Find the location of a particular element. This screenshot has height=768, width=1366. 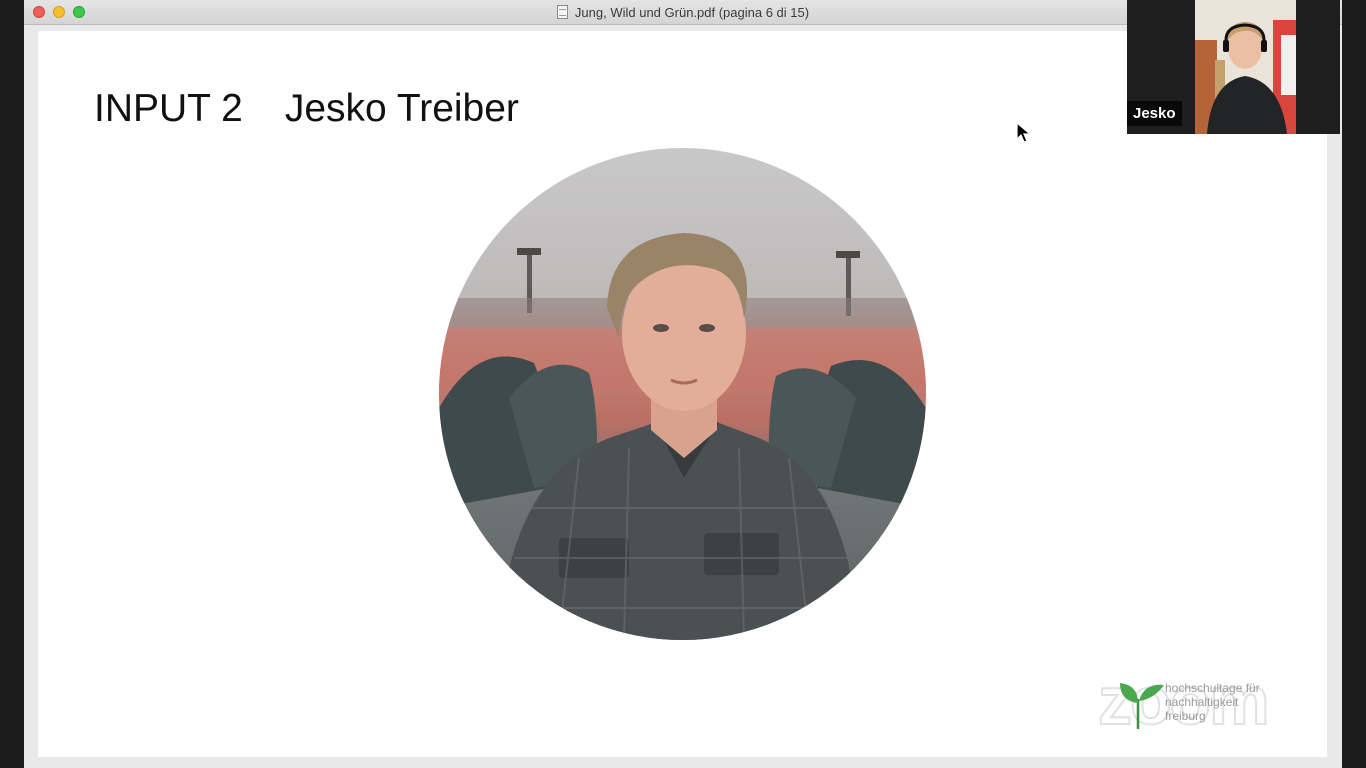

participant-video-feed is located at coordinates (1245, 67).